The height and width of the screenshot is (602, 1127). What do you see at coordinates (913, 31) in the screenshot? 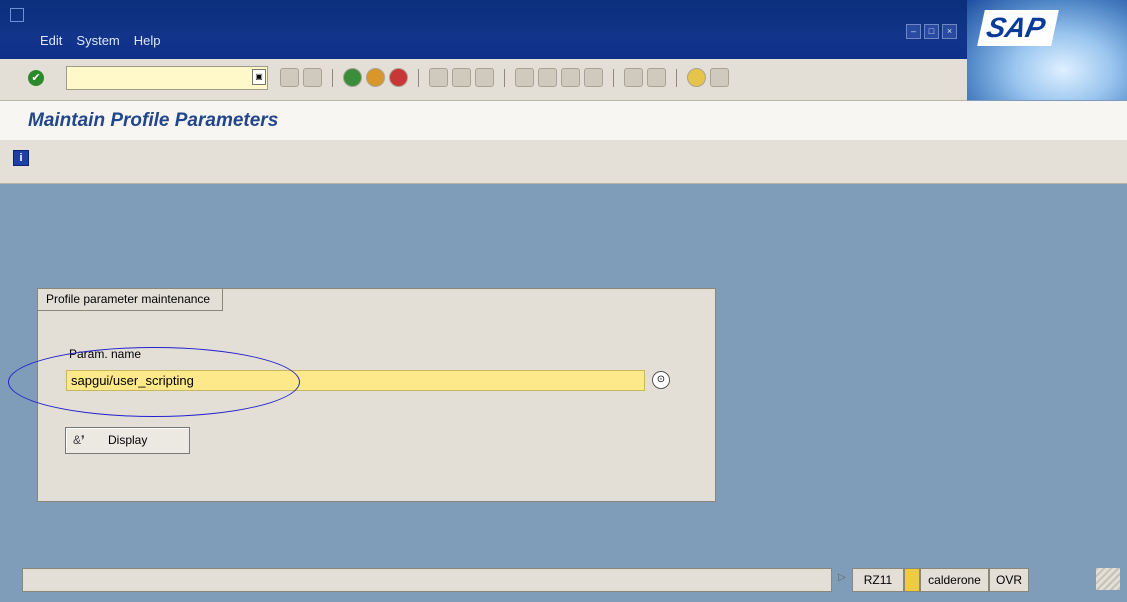
I see `minimize-button: –` at bounding box center [913, 31].